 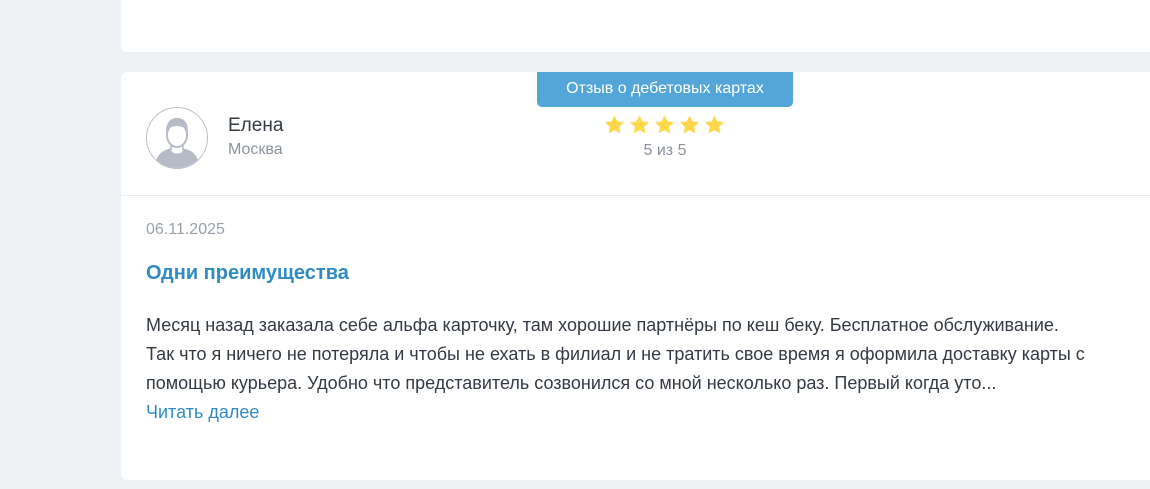 I want to click on user-avatar-icon, so click(x=177, y=138).